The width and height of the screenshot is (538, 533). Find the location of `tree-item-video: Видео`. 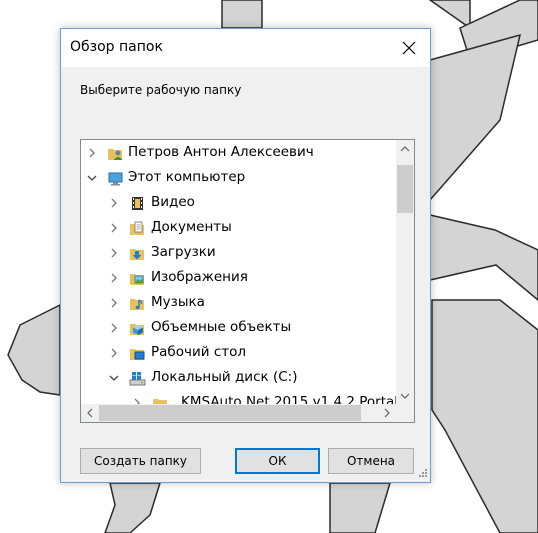

tree-item-video: Видео is located at coordinates (238, 203).